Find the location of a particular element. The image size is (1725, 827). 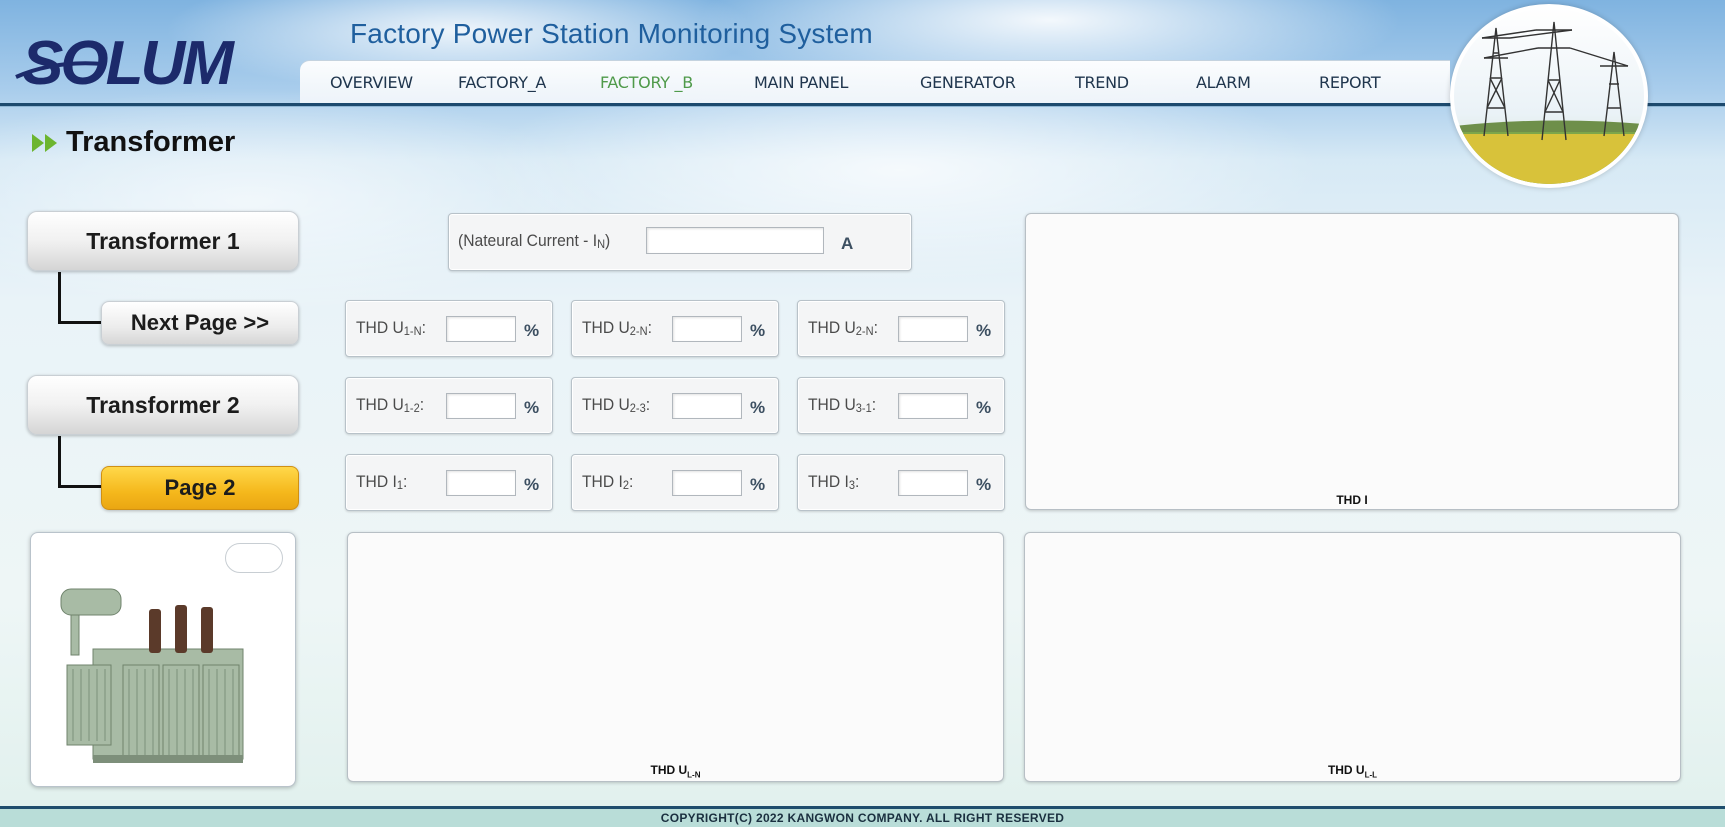

thd-i3-field is located at coordinates (933, 483).